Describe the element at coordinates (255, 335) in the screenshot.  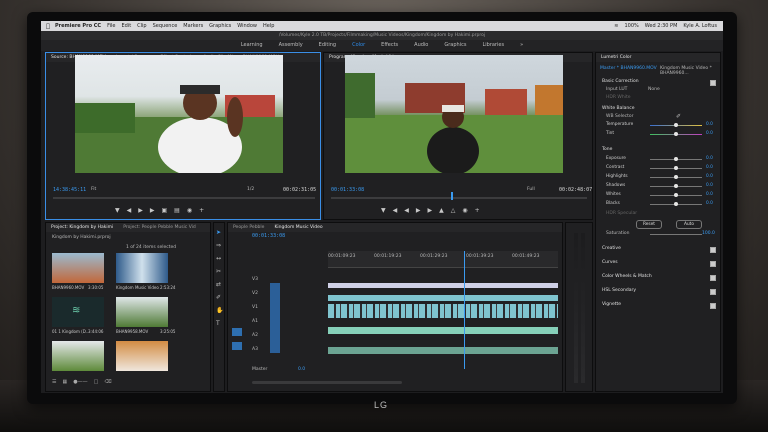
I see `track-a2: A2` at that location.